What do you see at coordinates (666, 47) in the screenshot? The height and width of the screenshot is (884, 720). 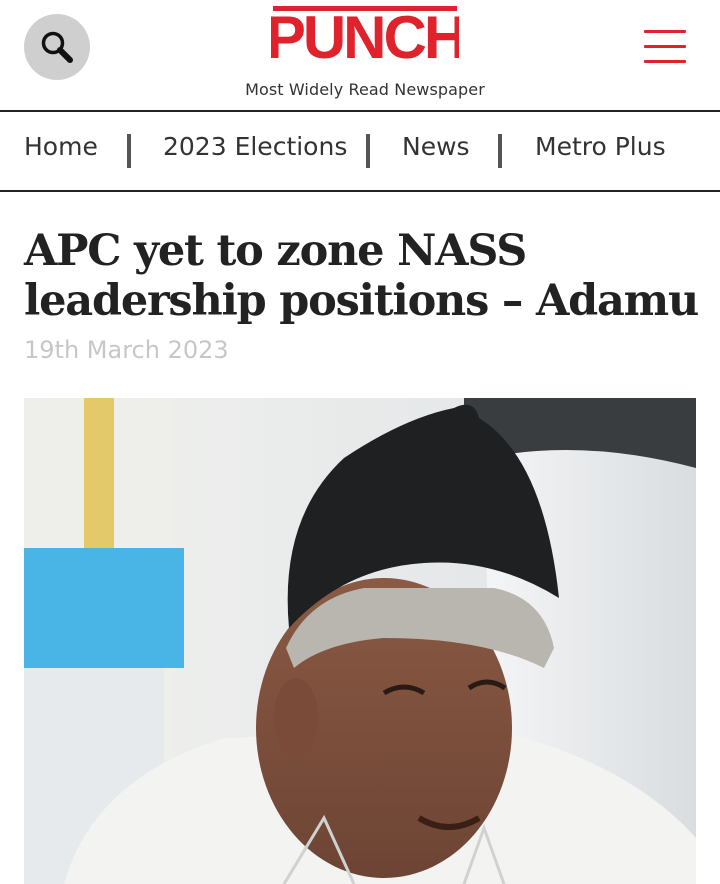 I see `menu-button` at bounding box center [666, 47].